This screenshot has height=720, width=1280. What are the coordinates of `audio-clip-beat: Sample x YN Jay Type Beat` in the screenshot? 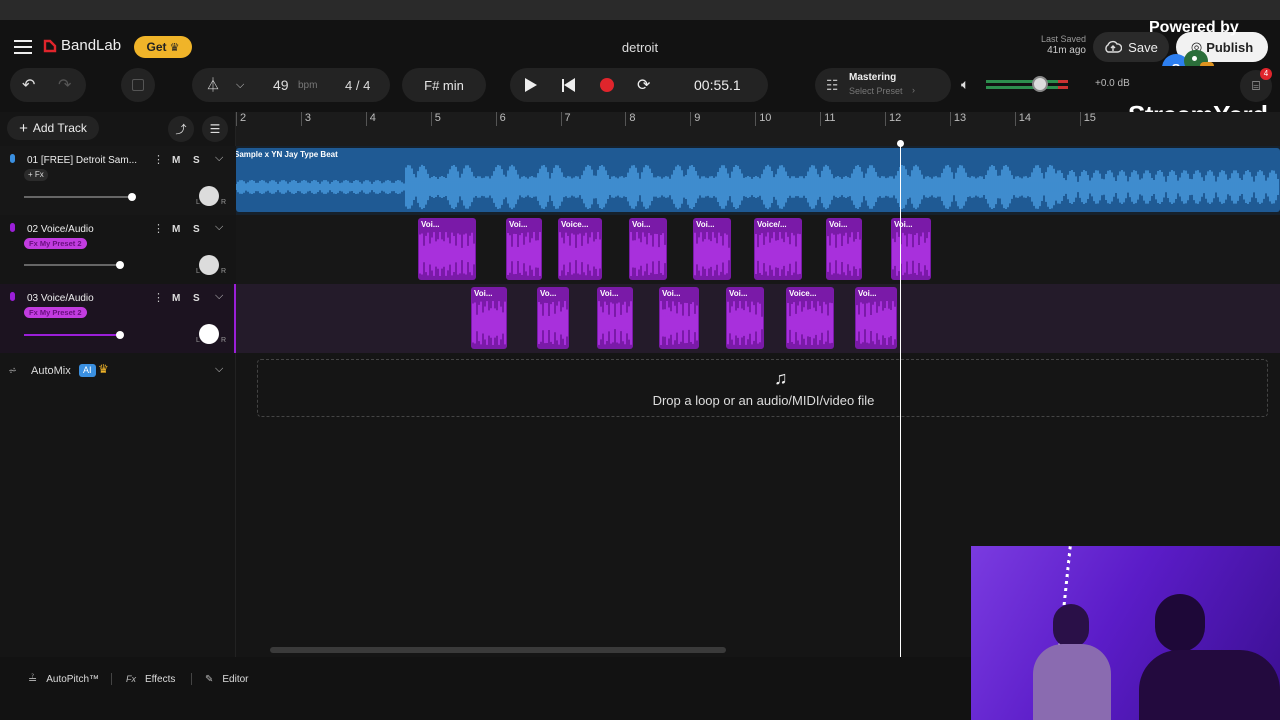 It's located at (758, 180).